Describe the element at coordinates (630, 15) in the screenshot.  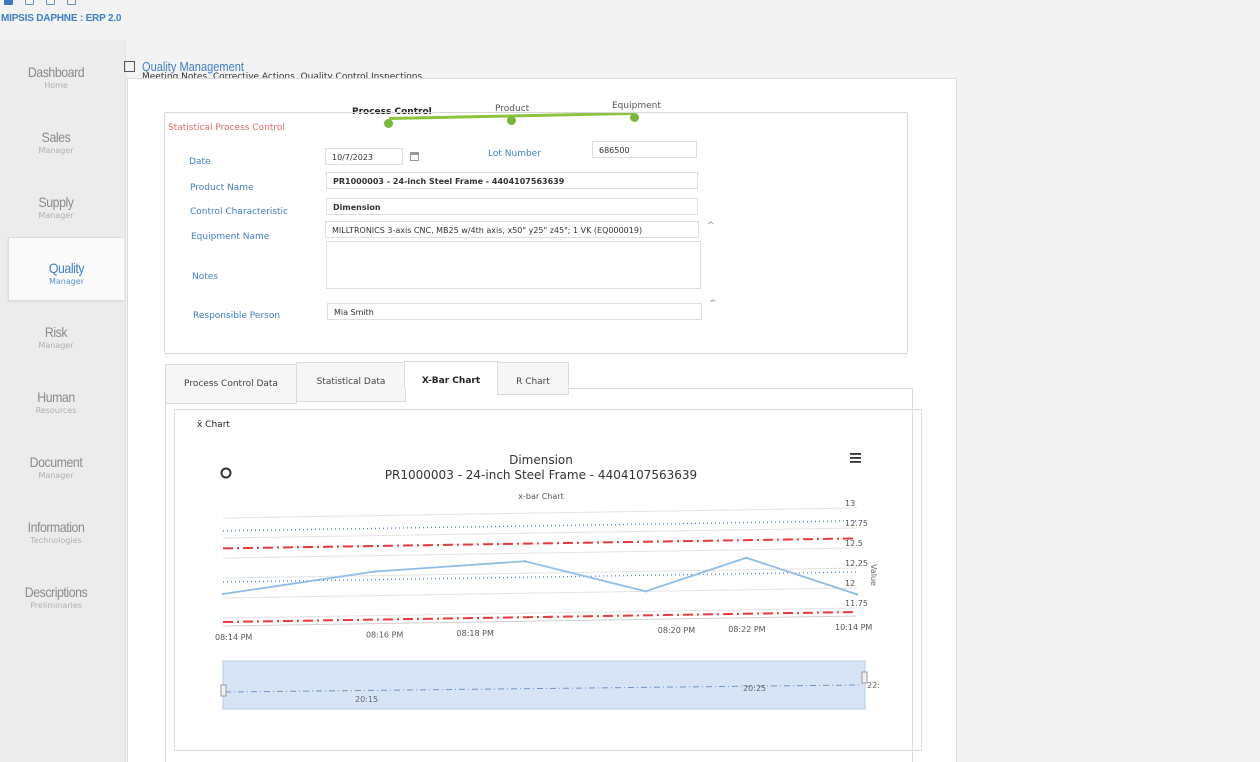
I see `top-bar: MIPSIS DAPHNE : ERP 2.0` at that location.